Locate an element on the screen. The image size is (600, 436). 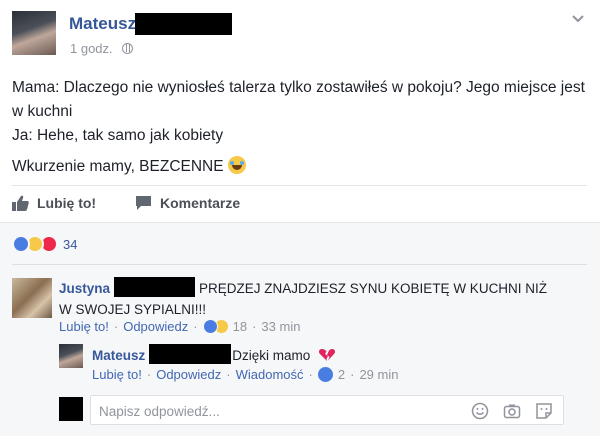
globe-icon is located at coordinates (128, 48).